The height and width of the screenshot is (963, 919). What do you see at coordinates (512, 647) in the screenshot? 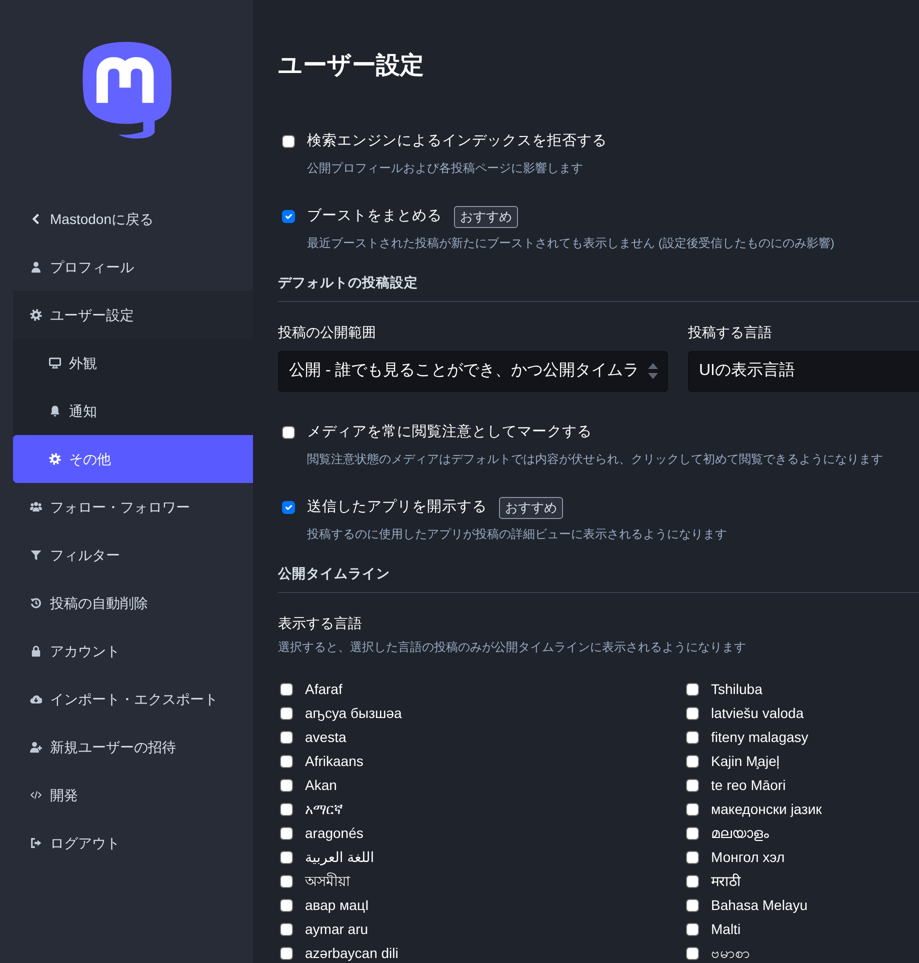
I see `field-hint: 選択すると、選択した言語の投稿のみが公開タイムラインに表示されるようになります` at bounding box center [512, 647].